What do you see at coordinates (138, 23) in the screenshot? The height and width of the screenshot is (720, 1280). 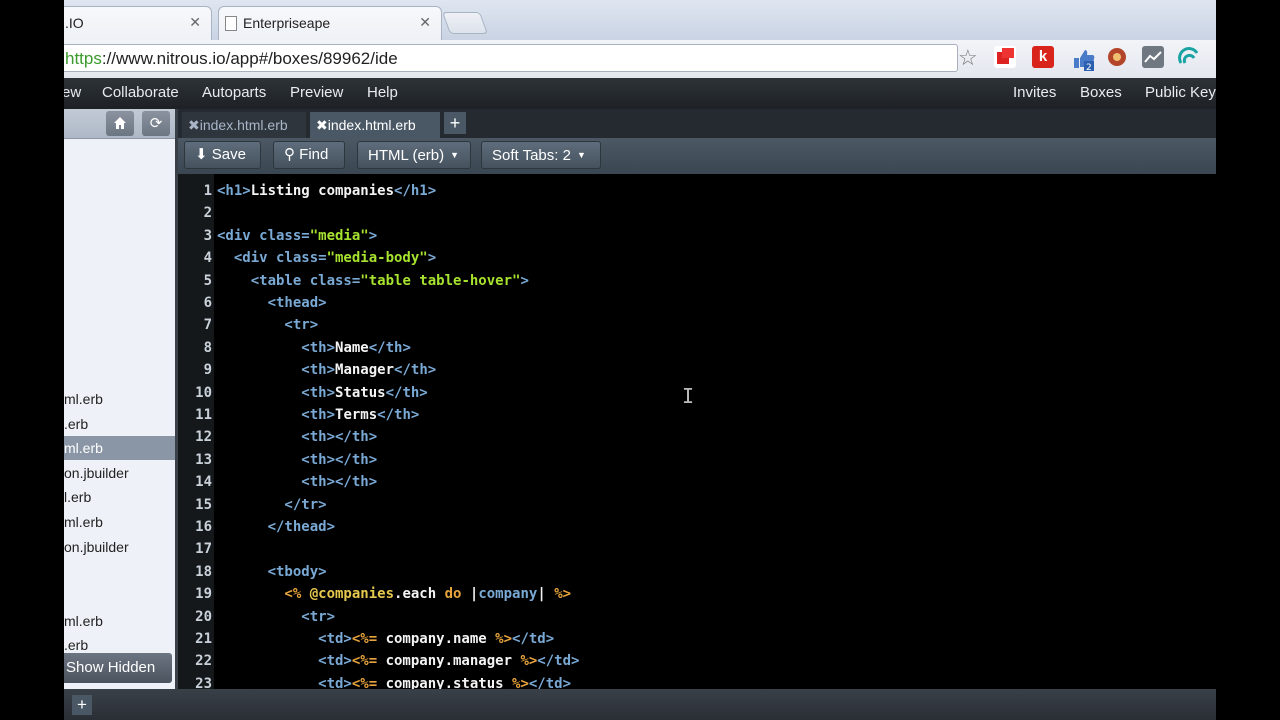 I see `browser-tab-nitrous: .IO ✕` at bounding box center [138, 23].